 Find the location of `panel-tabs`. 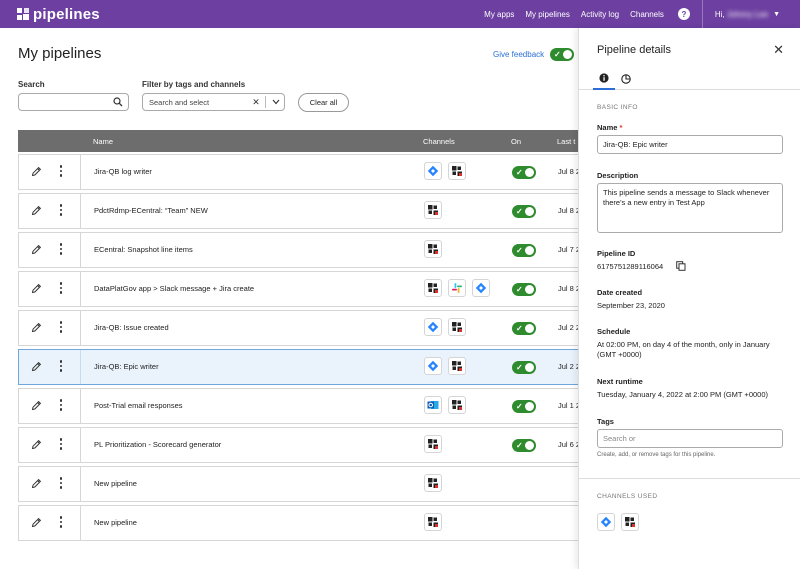

panel-tabs is located at coordinates (689, 79).